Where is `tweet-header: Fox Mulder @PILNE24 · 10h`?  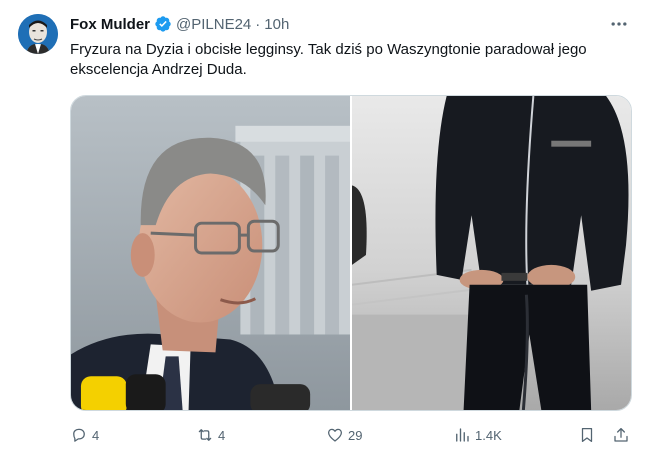
tweet-header: Fox Mulder @PILNE24 · 10h is located at coordinates (179, 24).